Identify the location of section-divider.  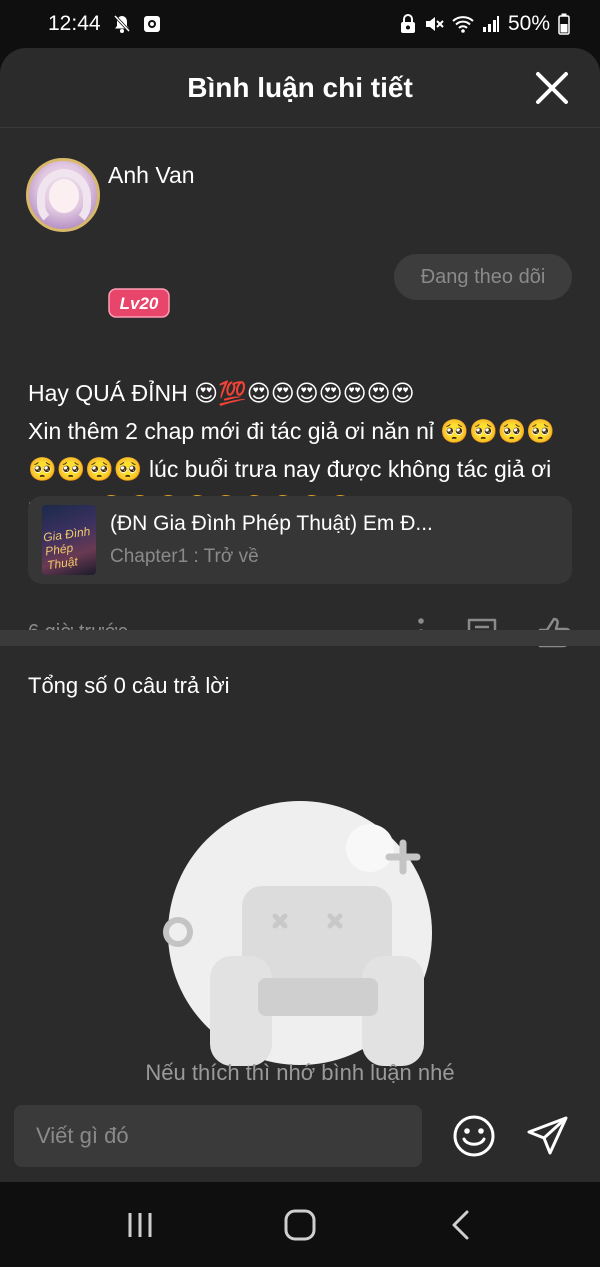
(300, 638).